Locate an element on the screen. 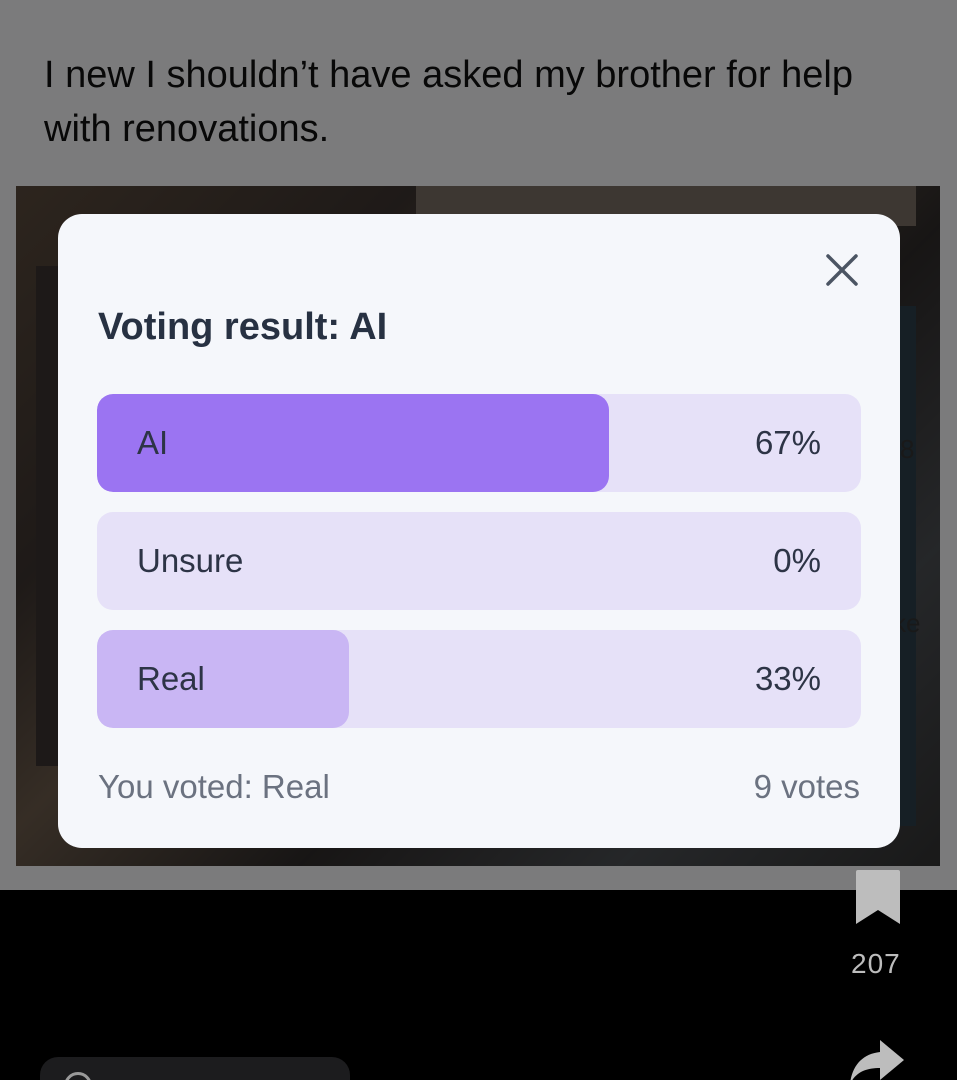 The height and width of the screenshot is (1080, 957). modal-title: Voting result: AI is located at coordinates (243, 327).